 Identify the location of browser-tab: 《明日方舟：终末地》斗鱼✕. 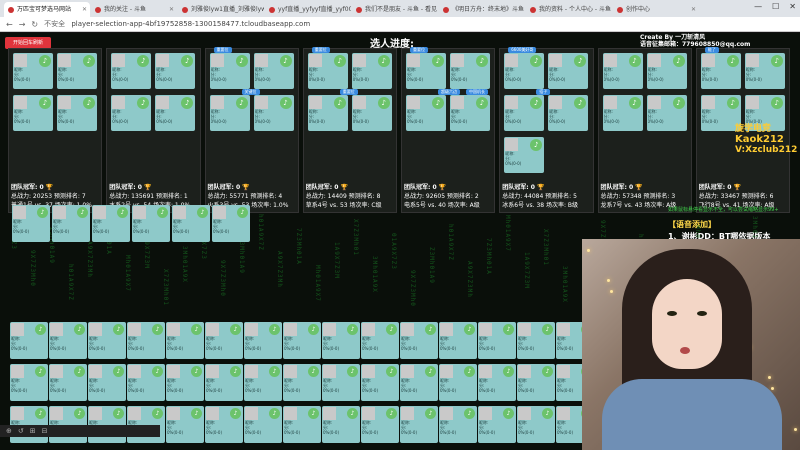
(482, 9).